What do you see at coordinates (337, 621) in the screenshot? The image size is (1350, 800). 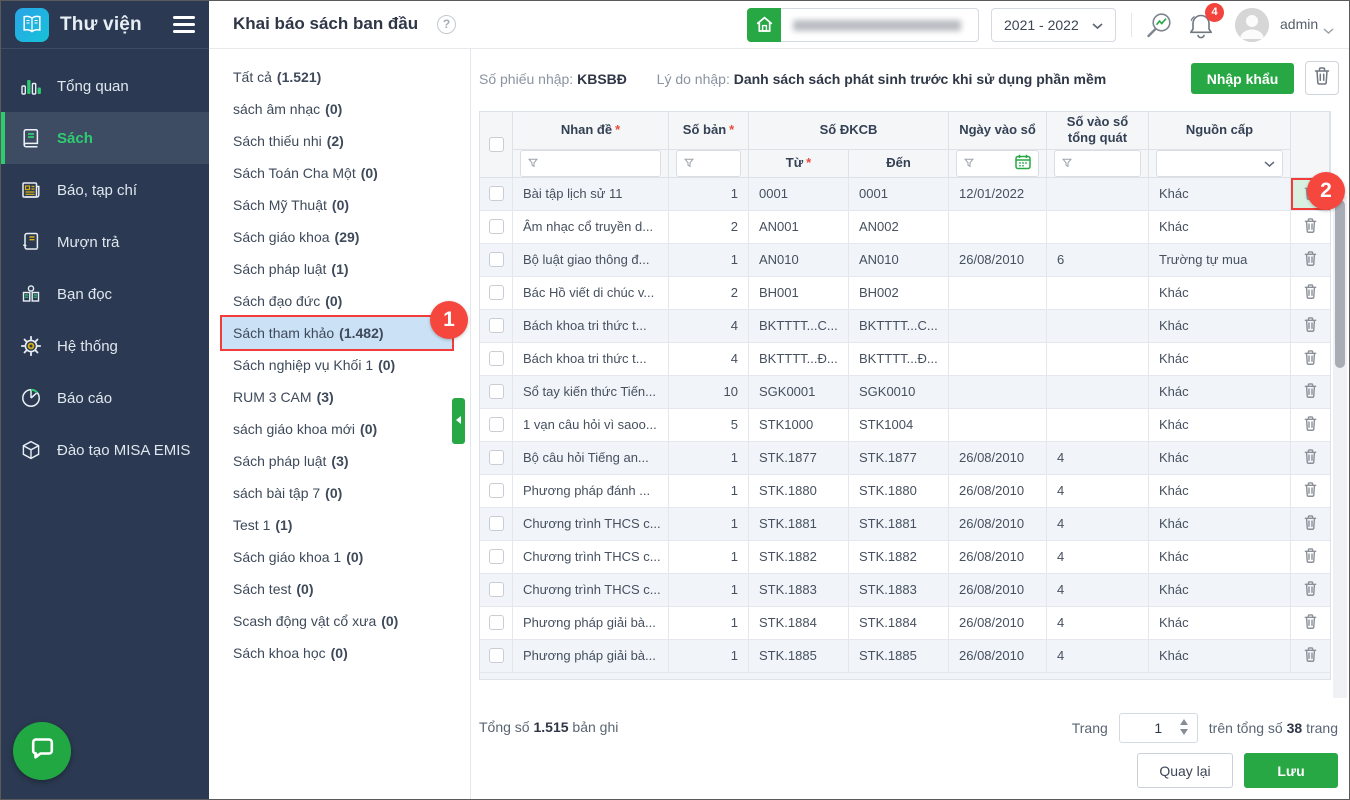 I see `category-item: Scash động vật cổ xưa (0)` at bounding box center [337, 621].